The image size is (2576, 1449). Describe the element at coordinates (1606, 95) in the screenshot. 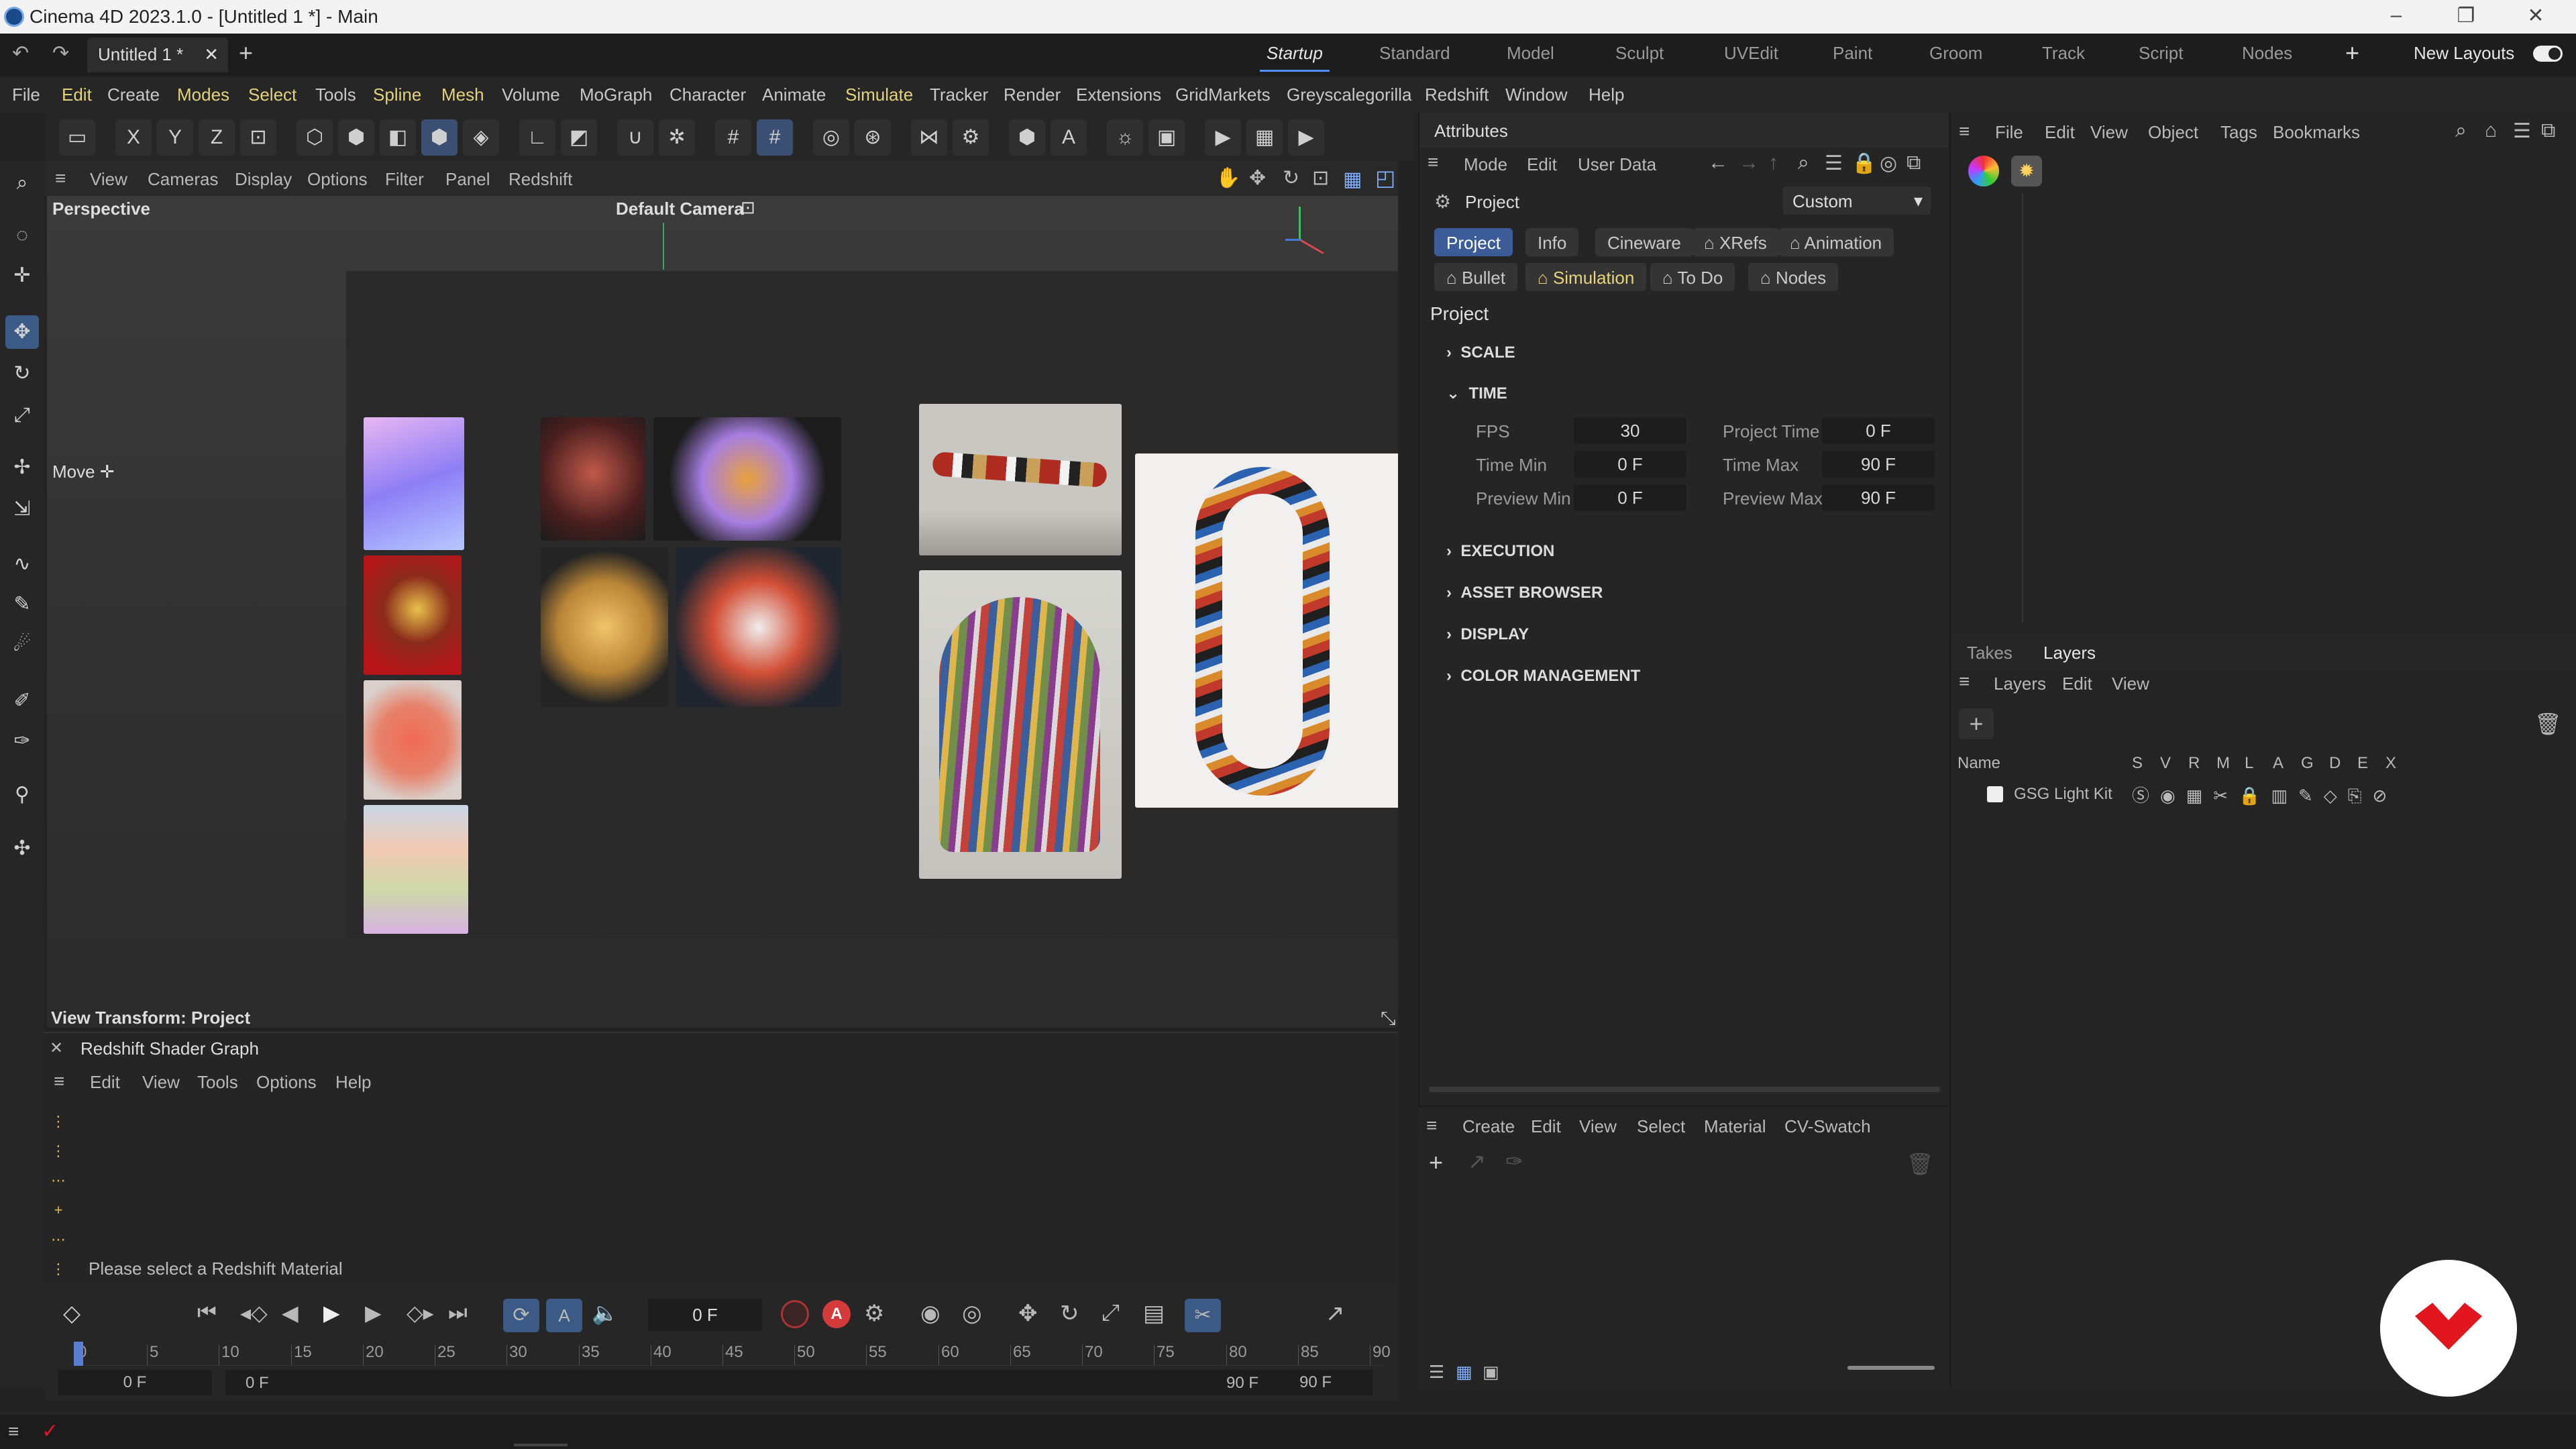

I see `menu-help: Help` at that location.